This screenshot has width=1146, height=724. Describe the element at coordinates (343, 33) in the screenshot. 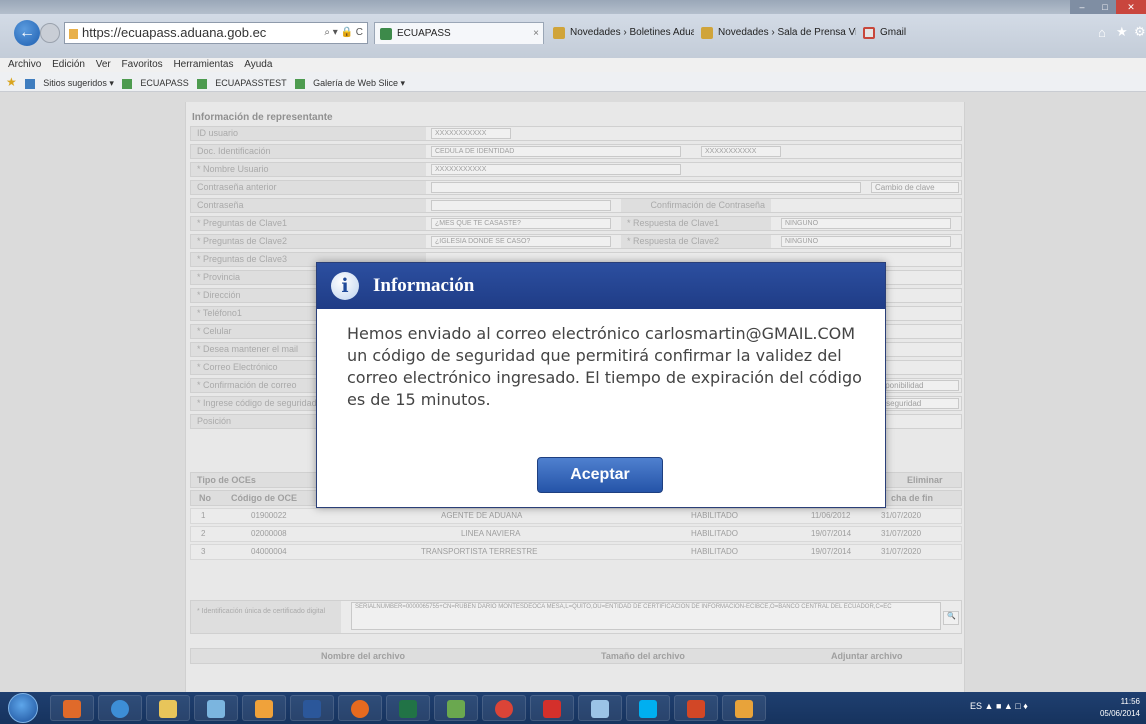

I see `url-controls: ⌕ ▾ 🔒 C` at that location.